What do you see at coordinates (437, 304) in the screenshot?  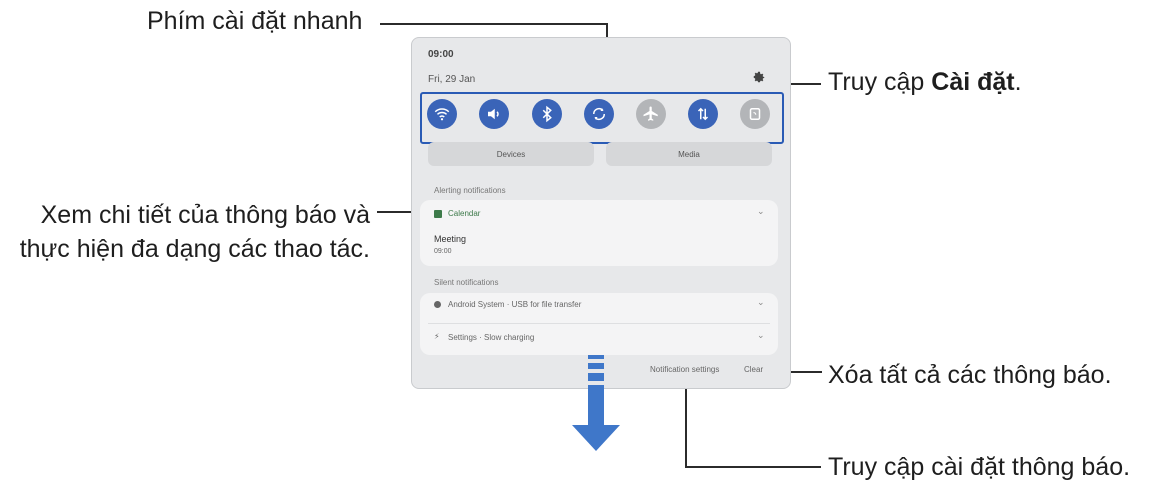 I see `android-system-icon` at bounding box center [437, 304].